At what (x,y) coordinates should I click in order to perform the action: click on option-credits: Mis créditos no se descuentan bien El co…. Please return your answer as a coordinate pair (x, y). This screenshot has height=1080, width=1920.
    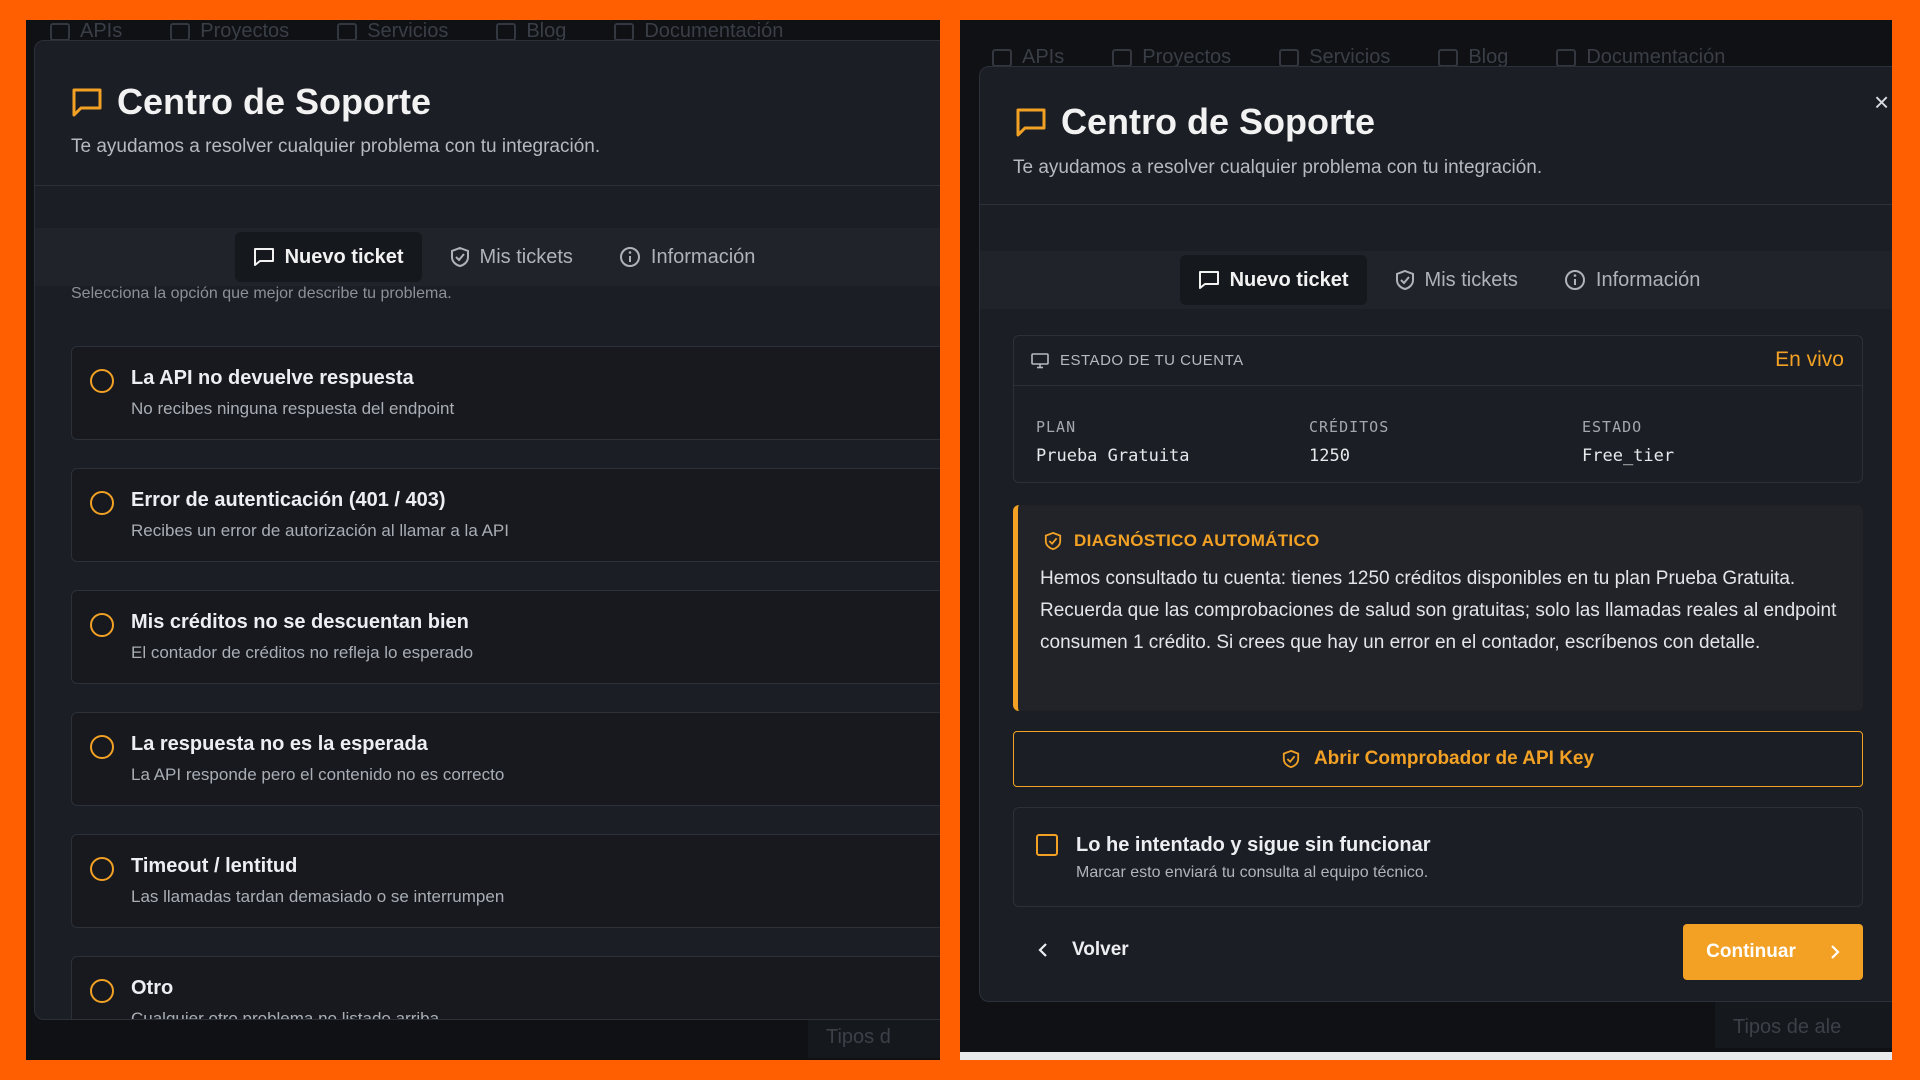
    Looking at the image, I should click on (505, 637).